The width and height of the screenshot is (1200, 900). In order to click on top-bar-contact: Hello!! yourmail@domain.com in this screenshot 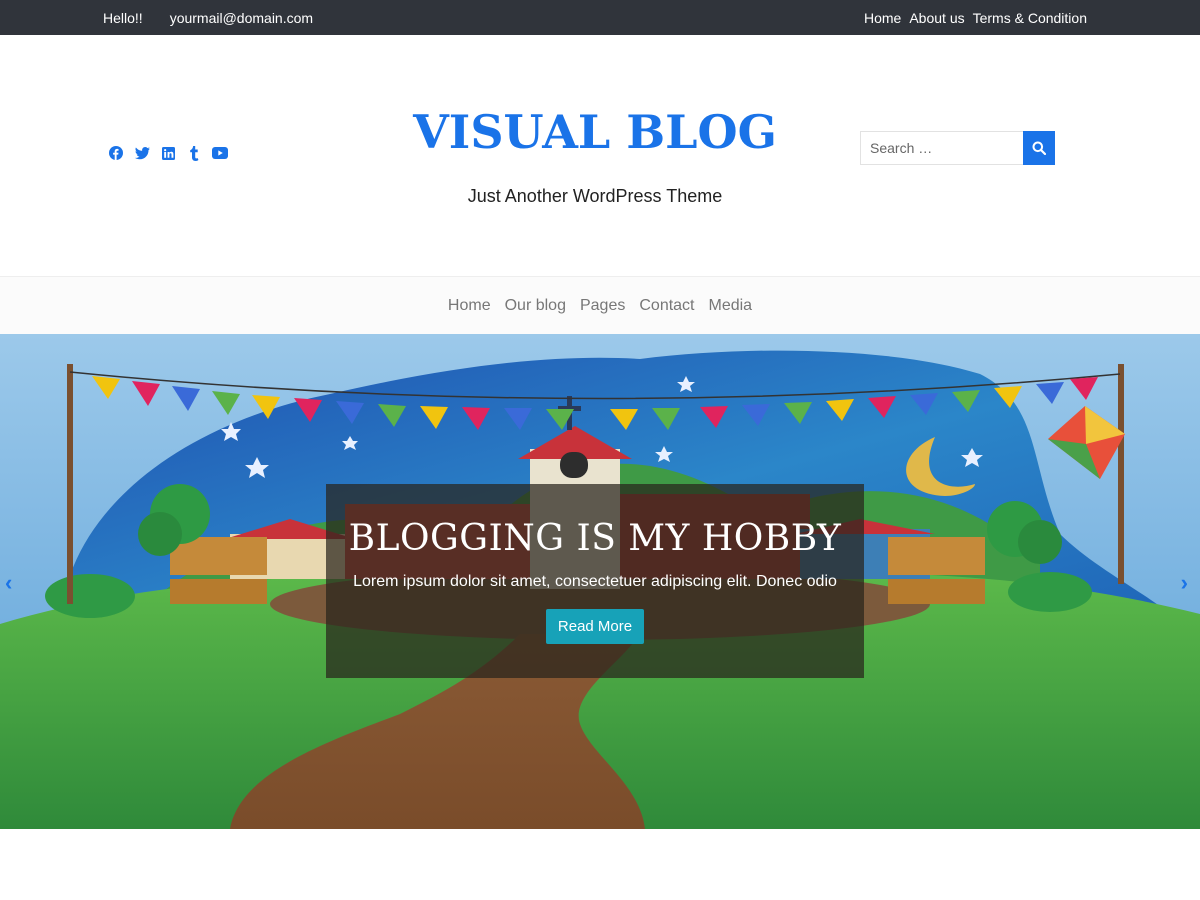, I will do `click(221, 17)`.